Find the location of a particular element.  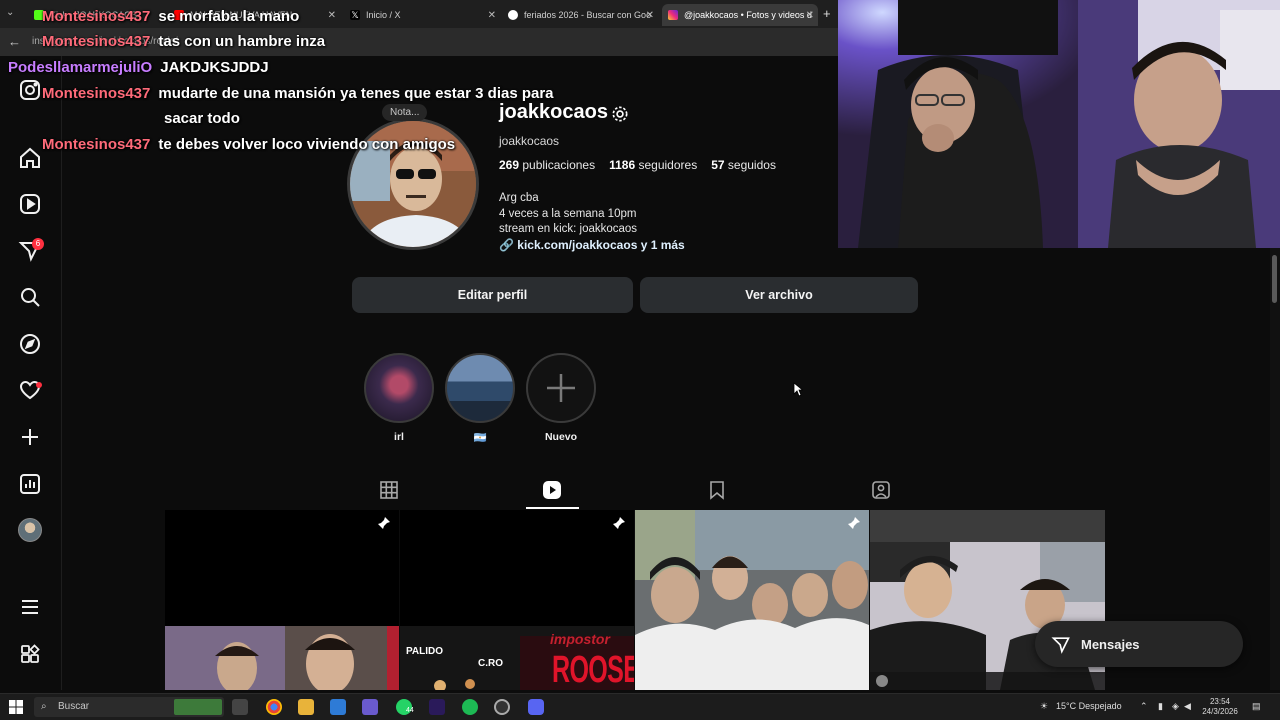

new-tab-button: + is located at coordinates (827, 13).